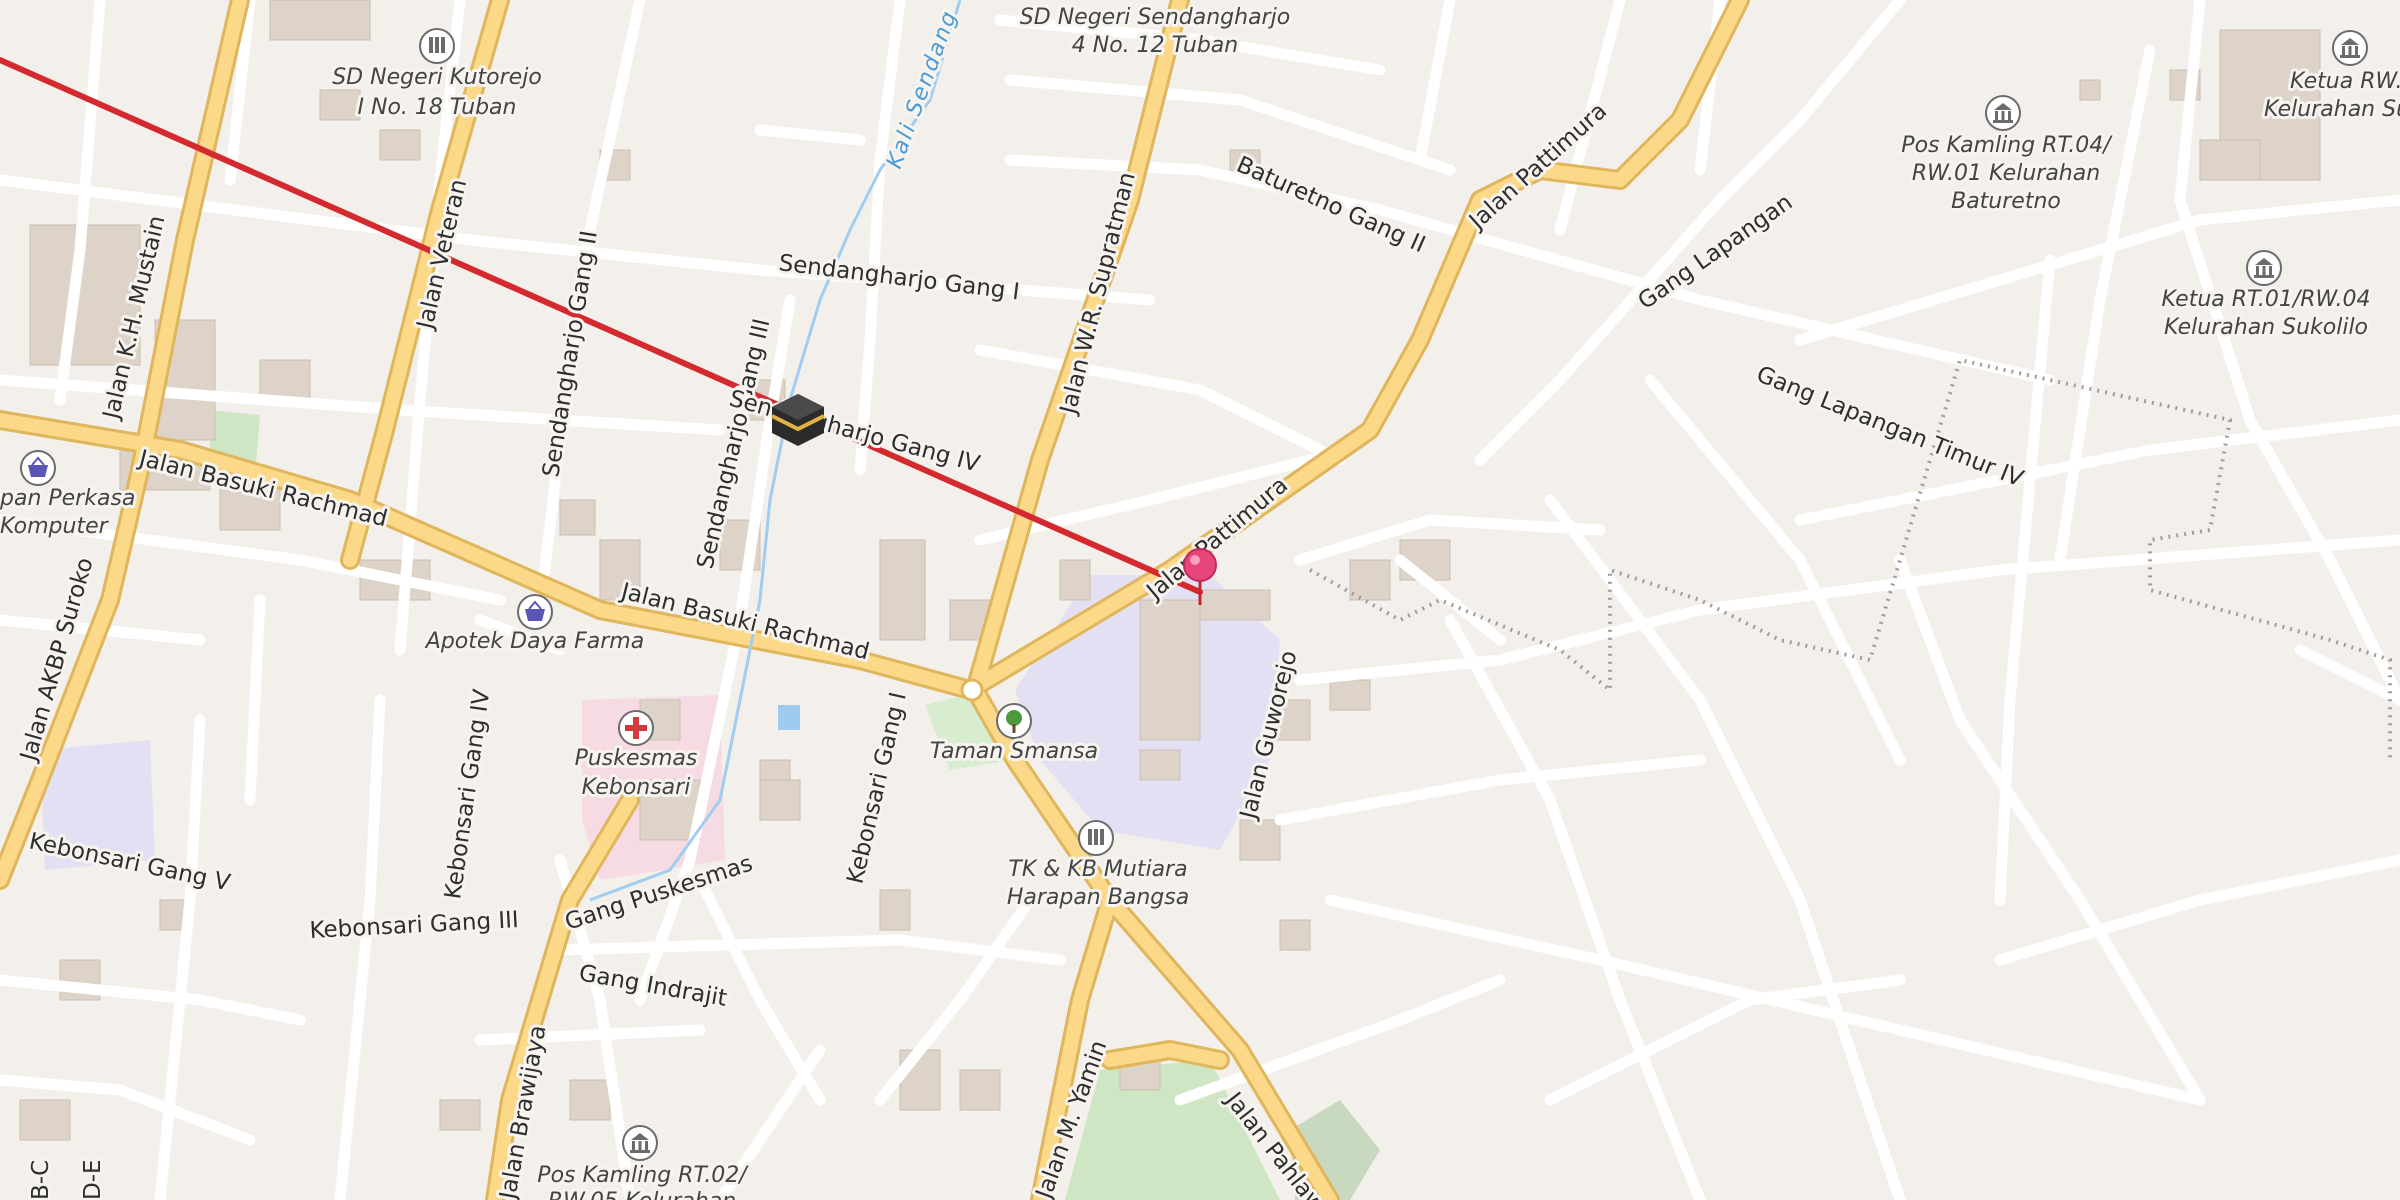 This screenshot has height=1200, width=2400. What do you see at coordinates (972, 690) in the screenshot?
I see `roundabout` at bounding box center [972, 690].